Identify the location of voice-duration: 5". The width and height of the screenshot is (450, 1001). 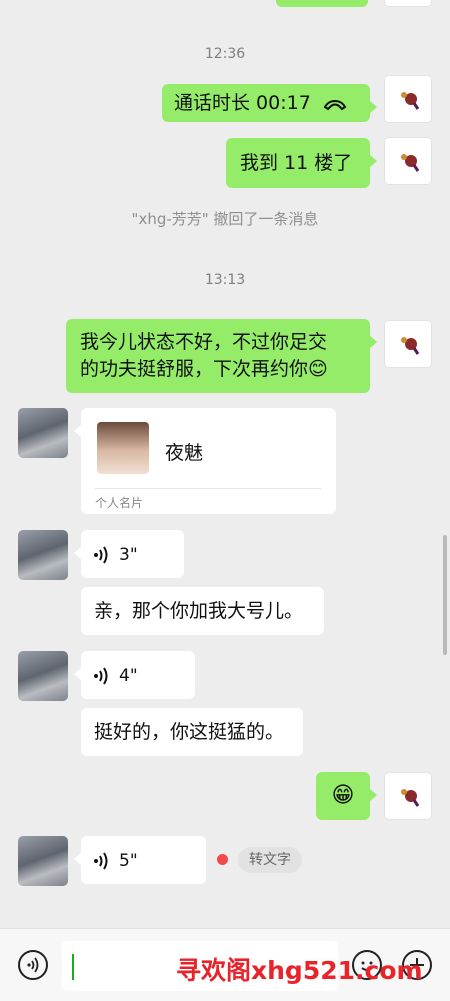
(128, 861).